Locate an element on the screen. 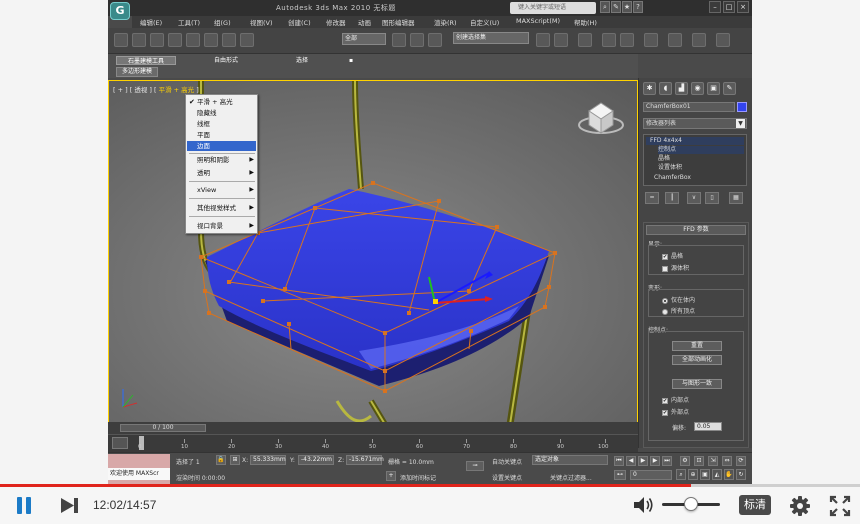  minimize-button: – is located at coordinates (715, 7).